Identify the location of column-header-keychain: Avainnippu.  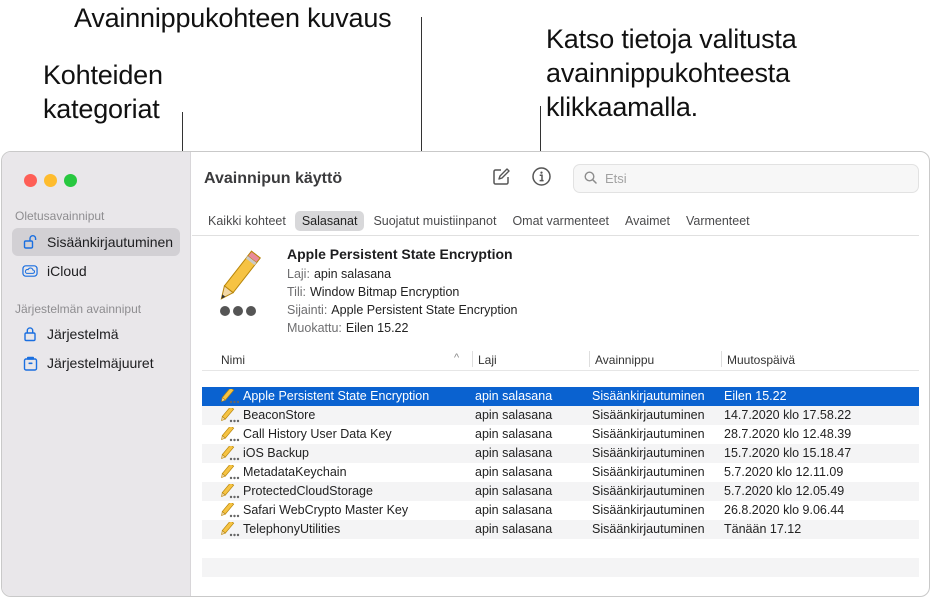
(624, 360).